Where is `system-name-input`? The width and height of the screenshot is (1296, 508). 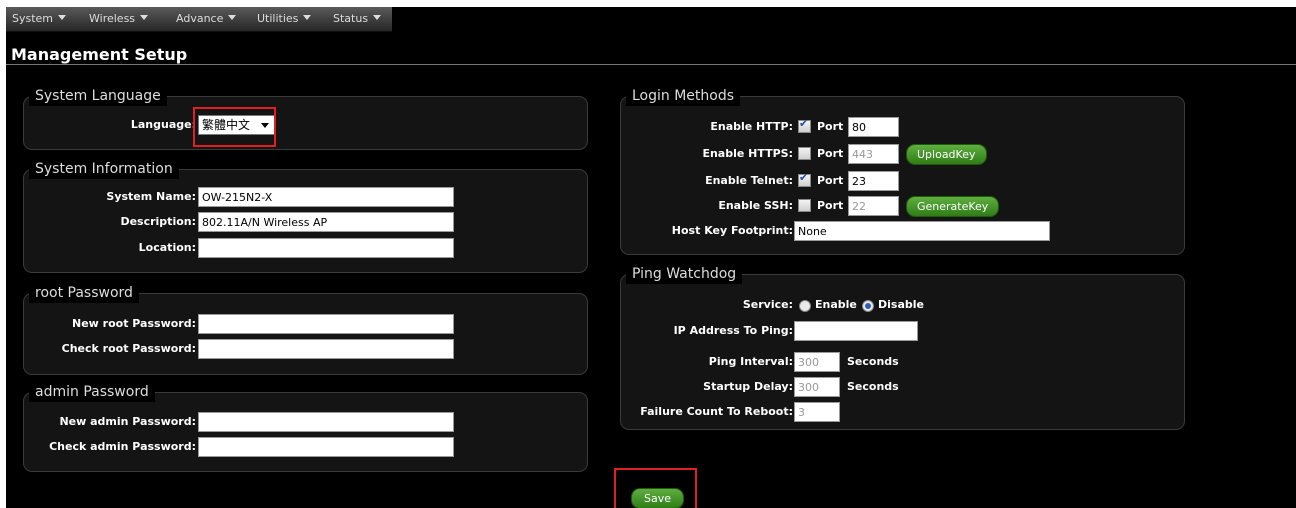
system-name-input is located at coordinates (326, 197).